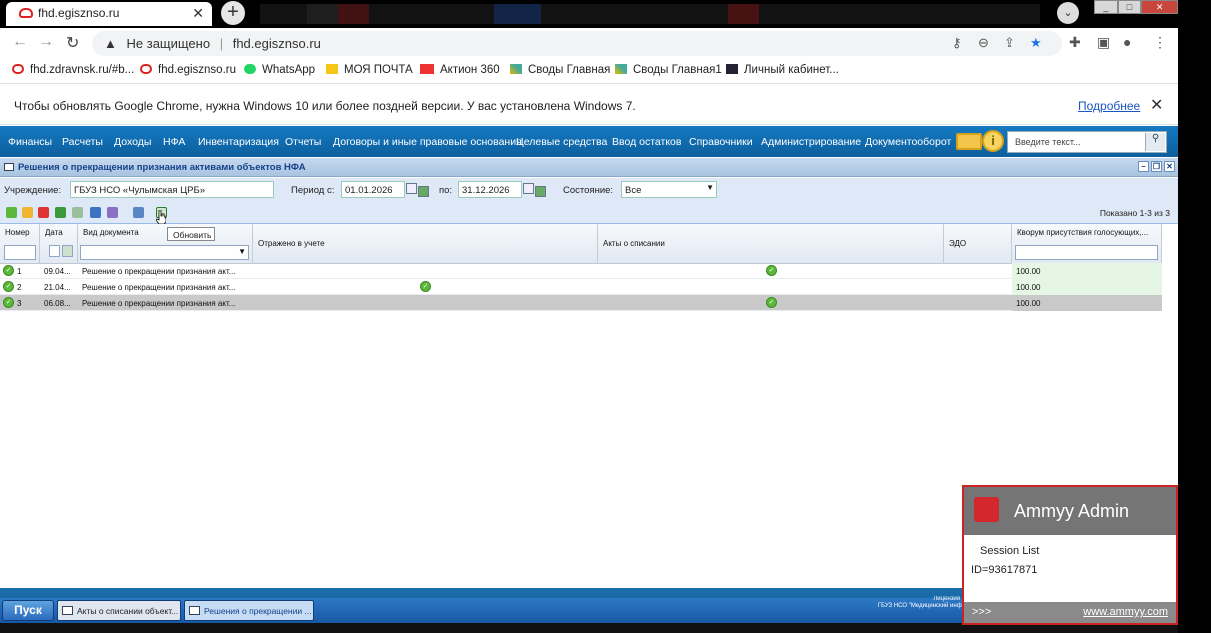 This screenshot has width=1211, height=633. What do you see at coordinates (174, 142) in the screenshot?
I see `menu-item: НФА` at bounding box center [174, 142].